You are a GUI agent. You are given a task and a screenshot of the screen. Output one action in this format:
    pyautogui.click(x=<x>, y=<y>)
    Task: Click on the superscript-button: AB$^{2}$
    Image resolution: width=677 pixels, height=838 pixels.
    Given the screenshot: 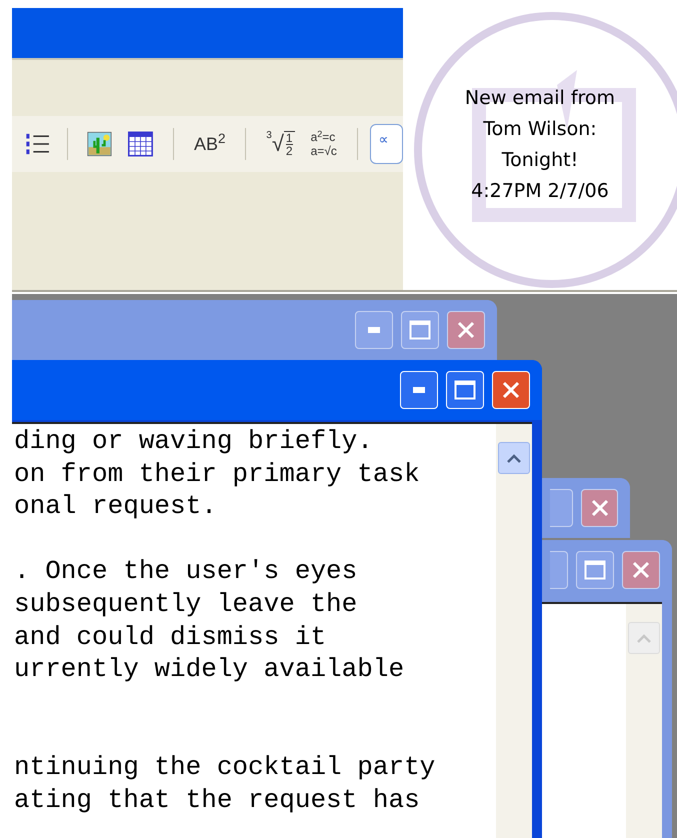 What is the action you would take?
    pyautogui.click(x=210, y=144)
    